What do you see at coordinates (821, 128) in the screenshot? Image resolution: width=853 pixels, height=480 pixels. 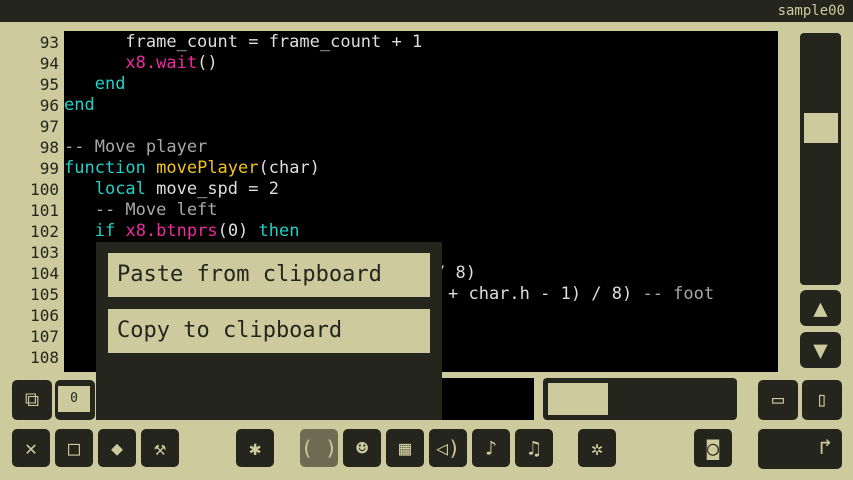 I see `scroll-thumb` at bounding box center [821, 128].